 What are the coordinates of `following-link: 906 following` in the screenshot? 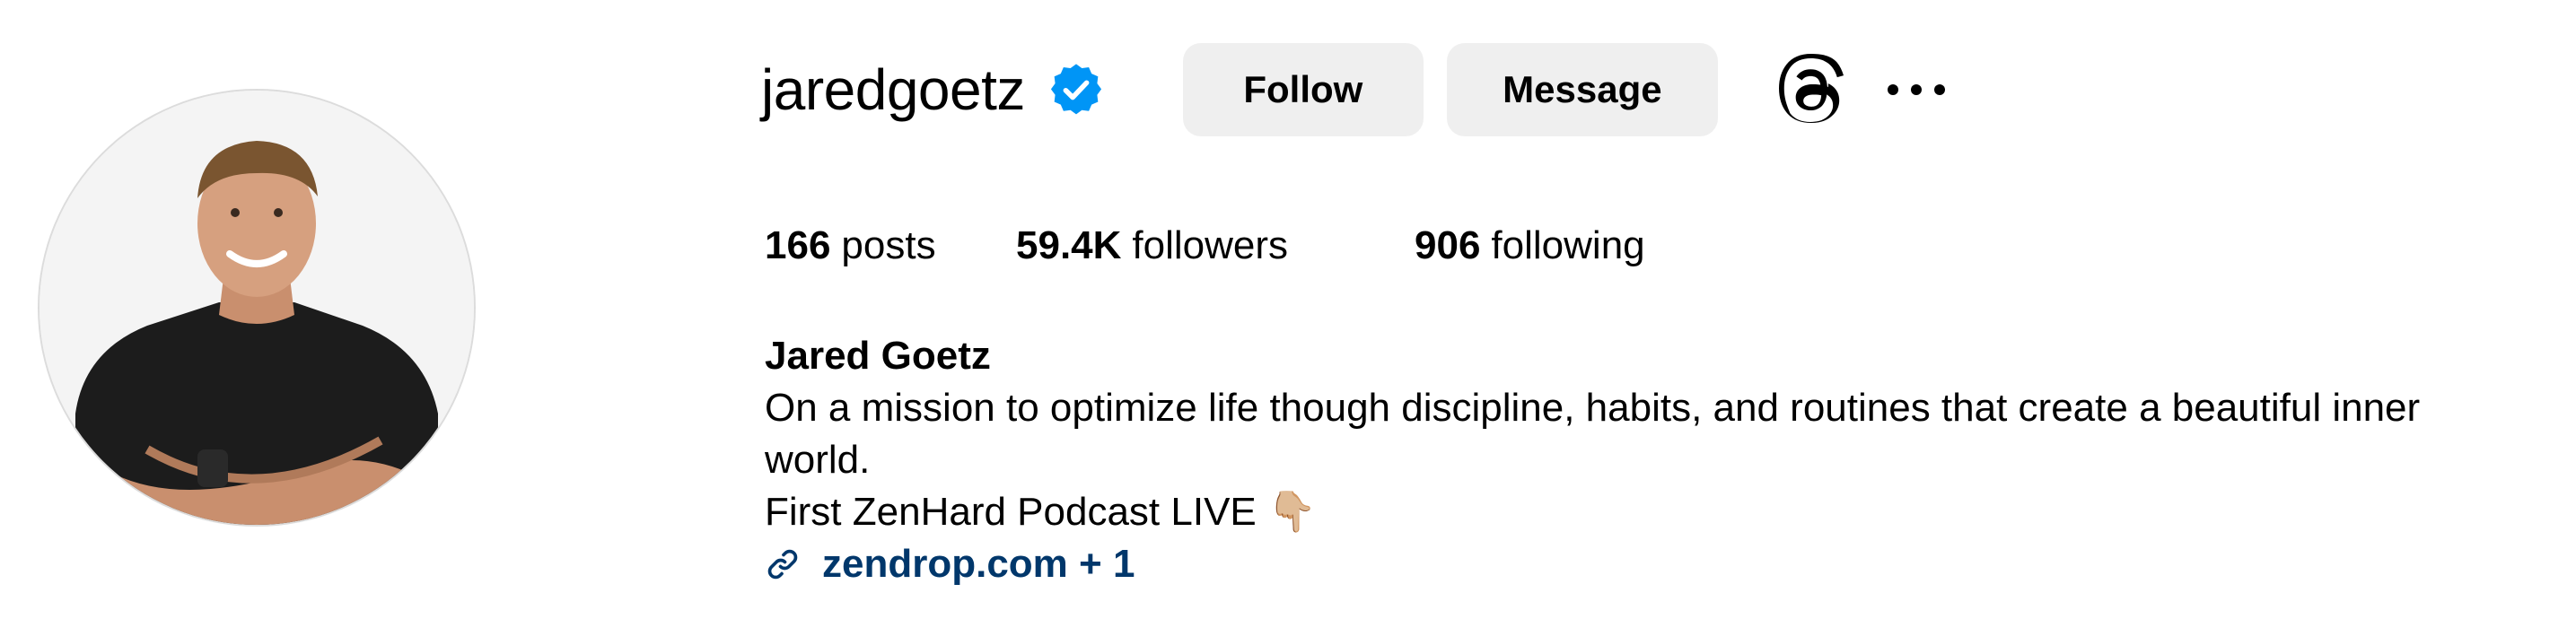 It's located at (1530, 246).